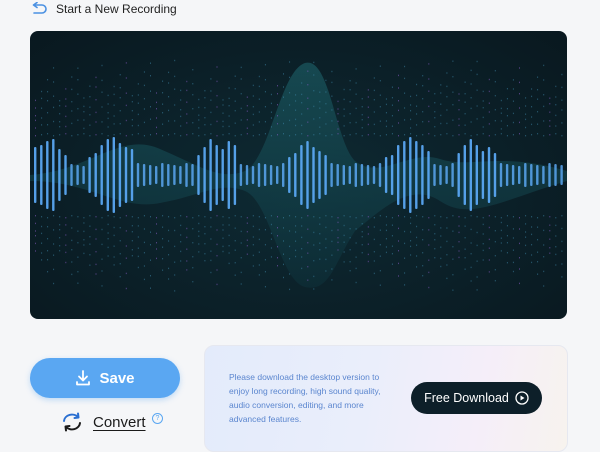 The height and width of the screenshot is (452, 600). What do you see at coordinates (476, 398) in the screenshot?
I see `free-download-button: Free Download` at bounding box center [476, 398].